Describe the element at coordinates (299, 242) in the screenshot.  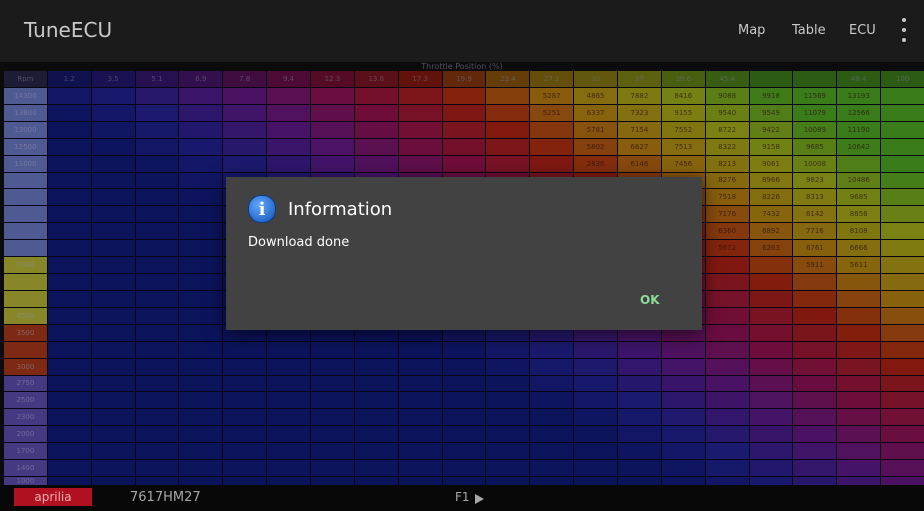
I see `dialog-message: Download done` at that location.